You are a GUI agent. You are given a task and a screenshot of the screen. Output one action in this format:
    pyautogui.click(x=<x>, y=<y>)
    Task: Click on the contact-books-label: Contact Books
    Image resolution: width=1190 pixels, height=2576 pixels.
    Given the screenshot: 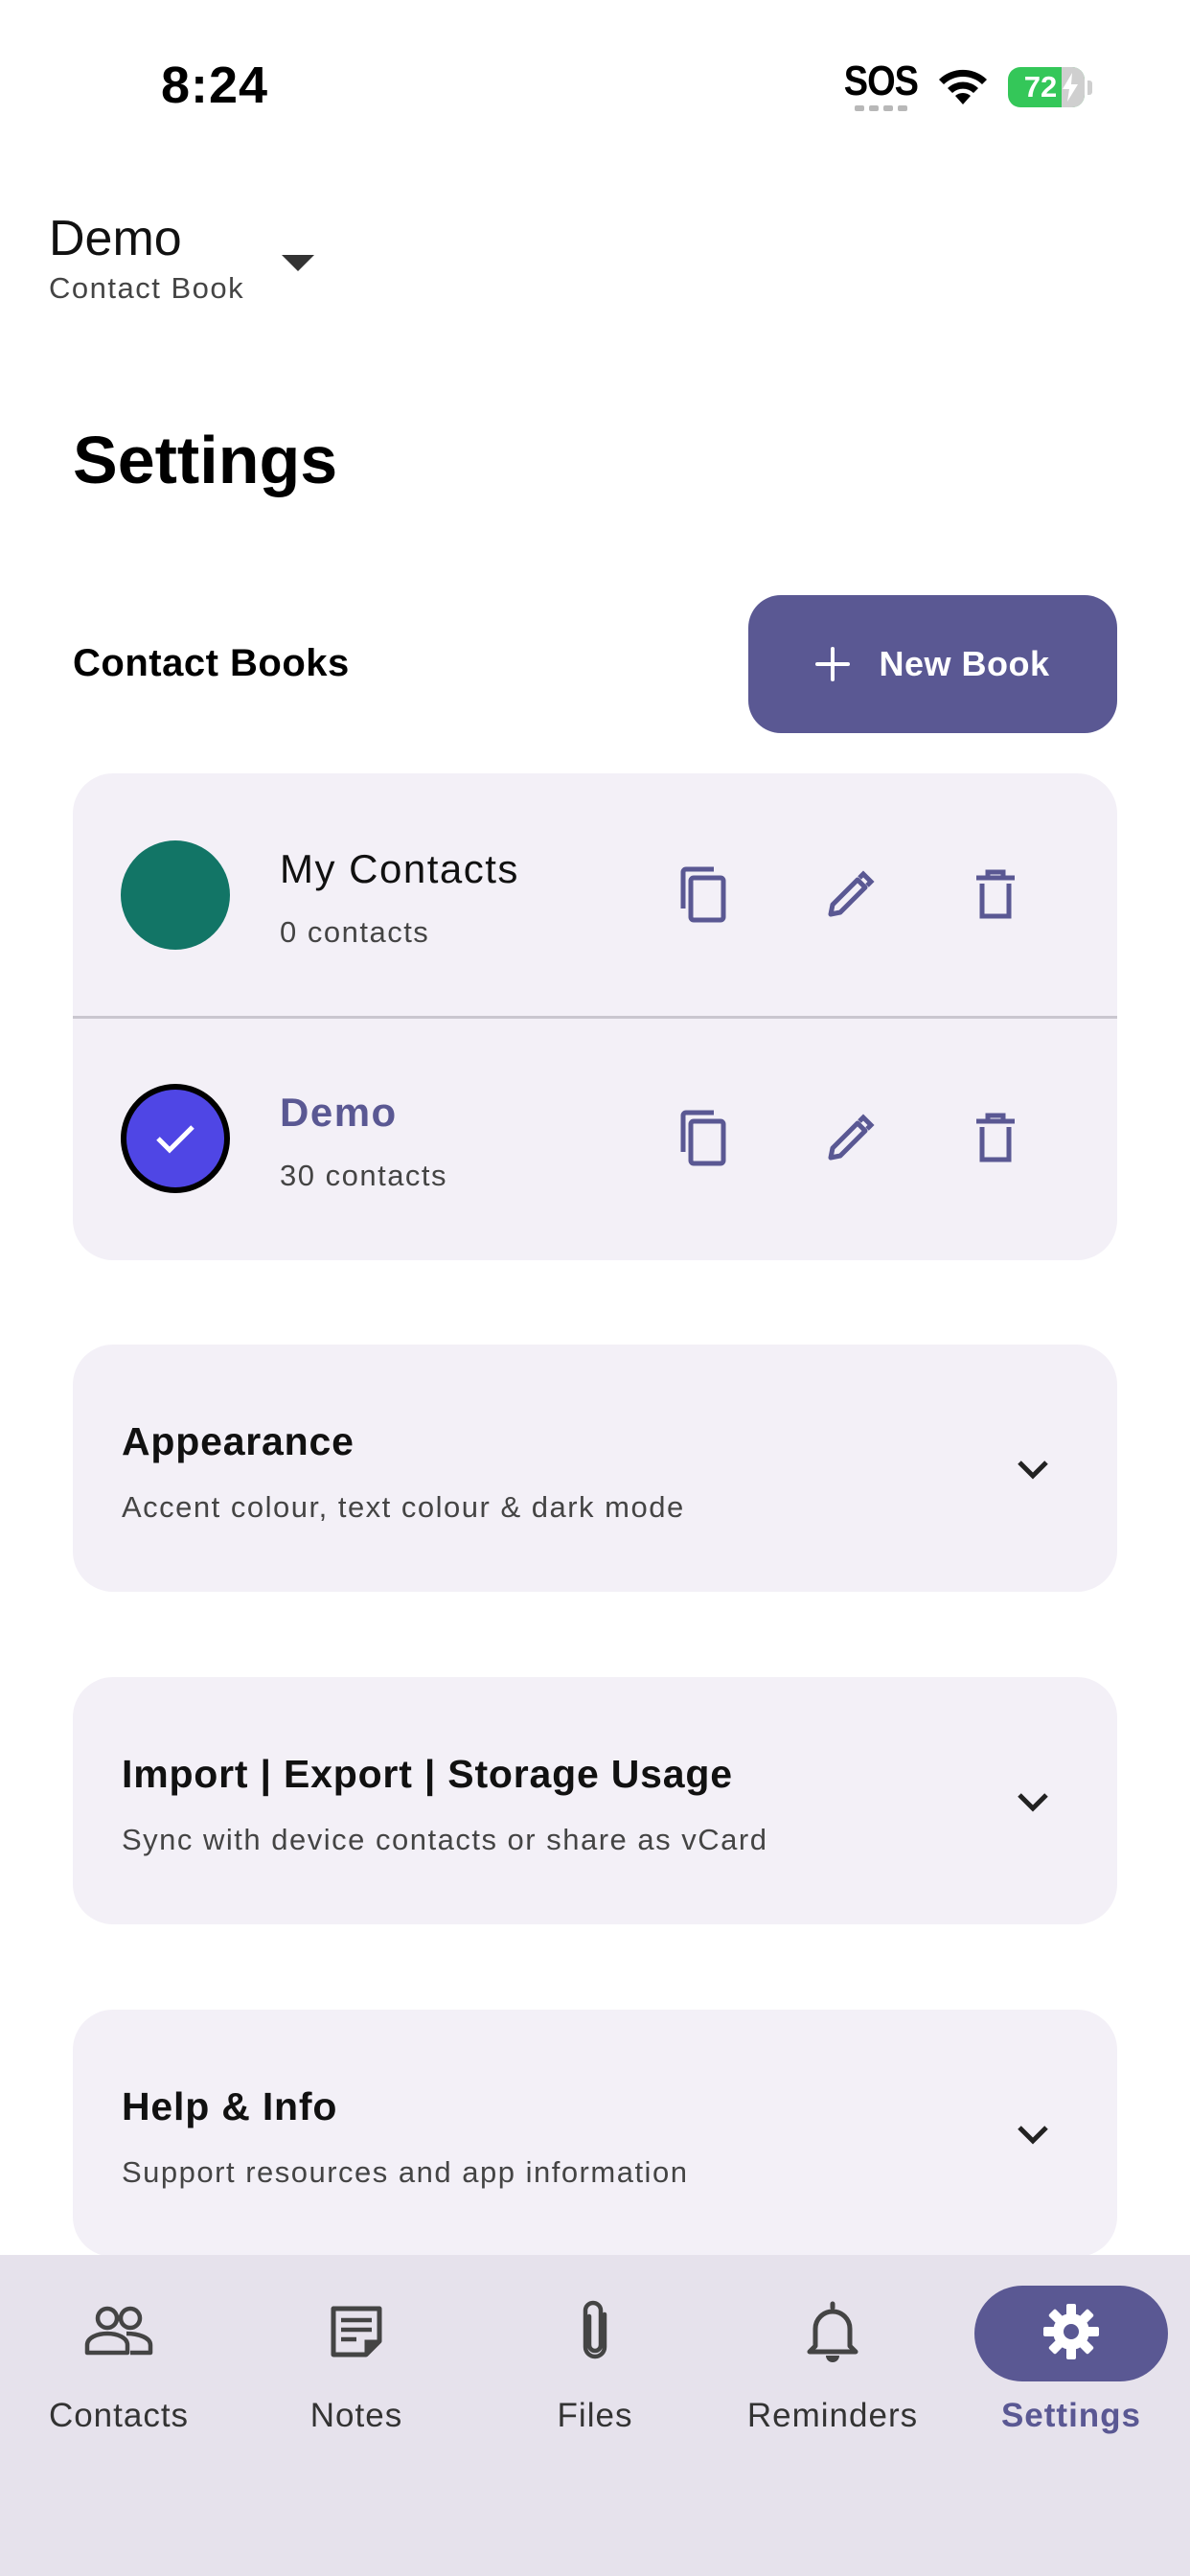 What is the action you would take?
    pyautogui.click(x=212, y=663)
    